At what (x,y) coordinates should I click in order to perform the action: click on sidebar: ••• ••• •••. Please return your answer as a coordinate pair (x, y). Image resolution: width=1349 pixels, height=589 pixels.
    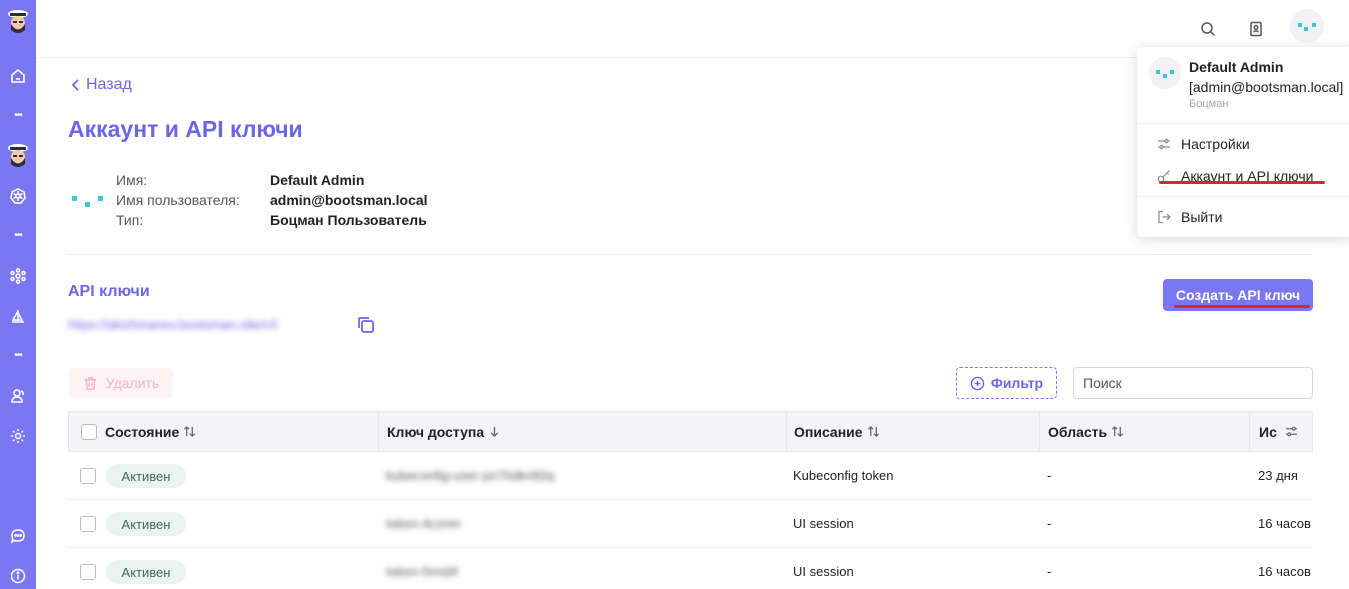
    Looking at the image, I should click on (18, 294).